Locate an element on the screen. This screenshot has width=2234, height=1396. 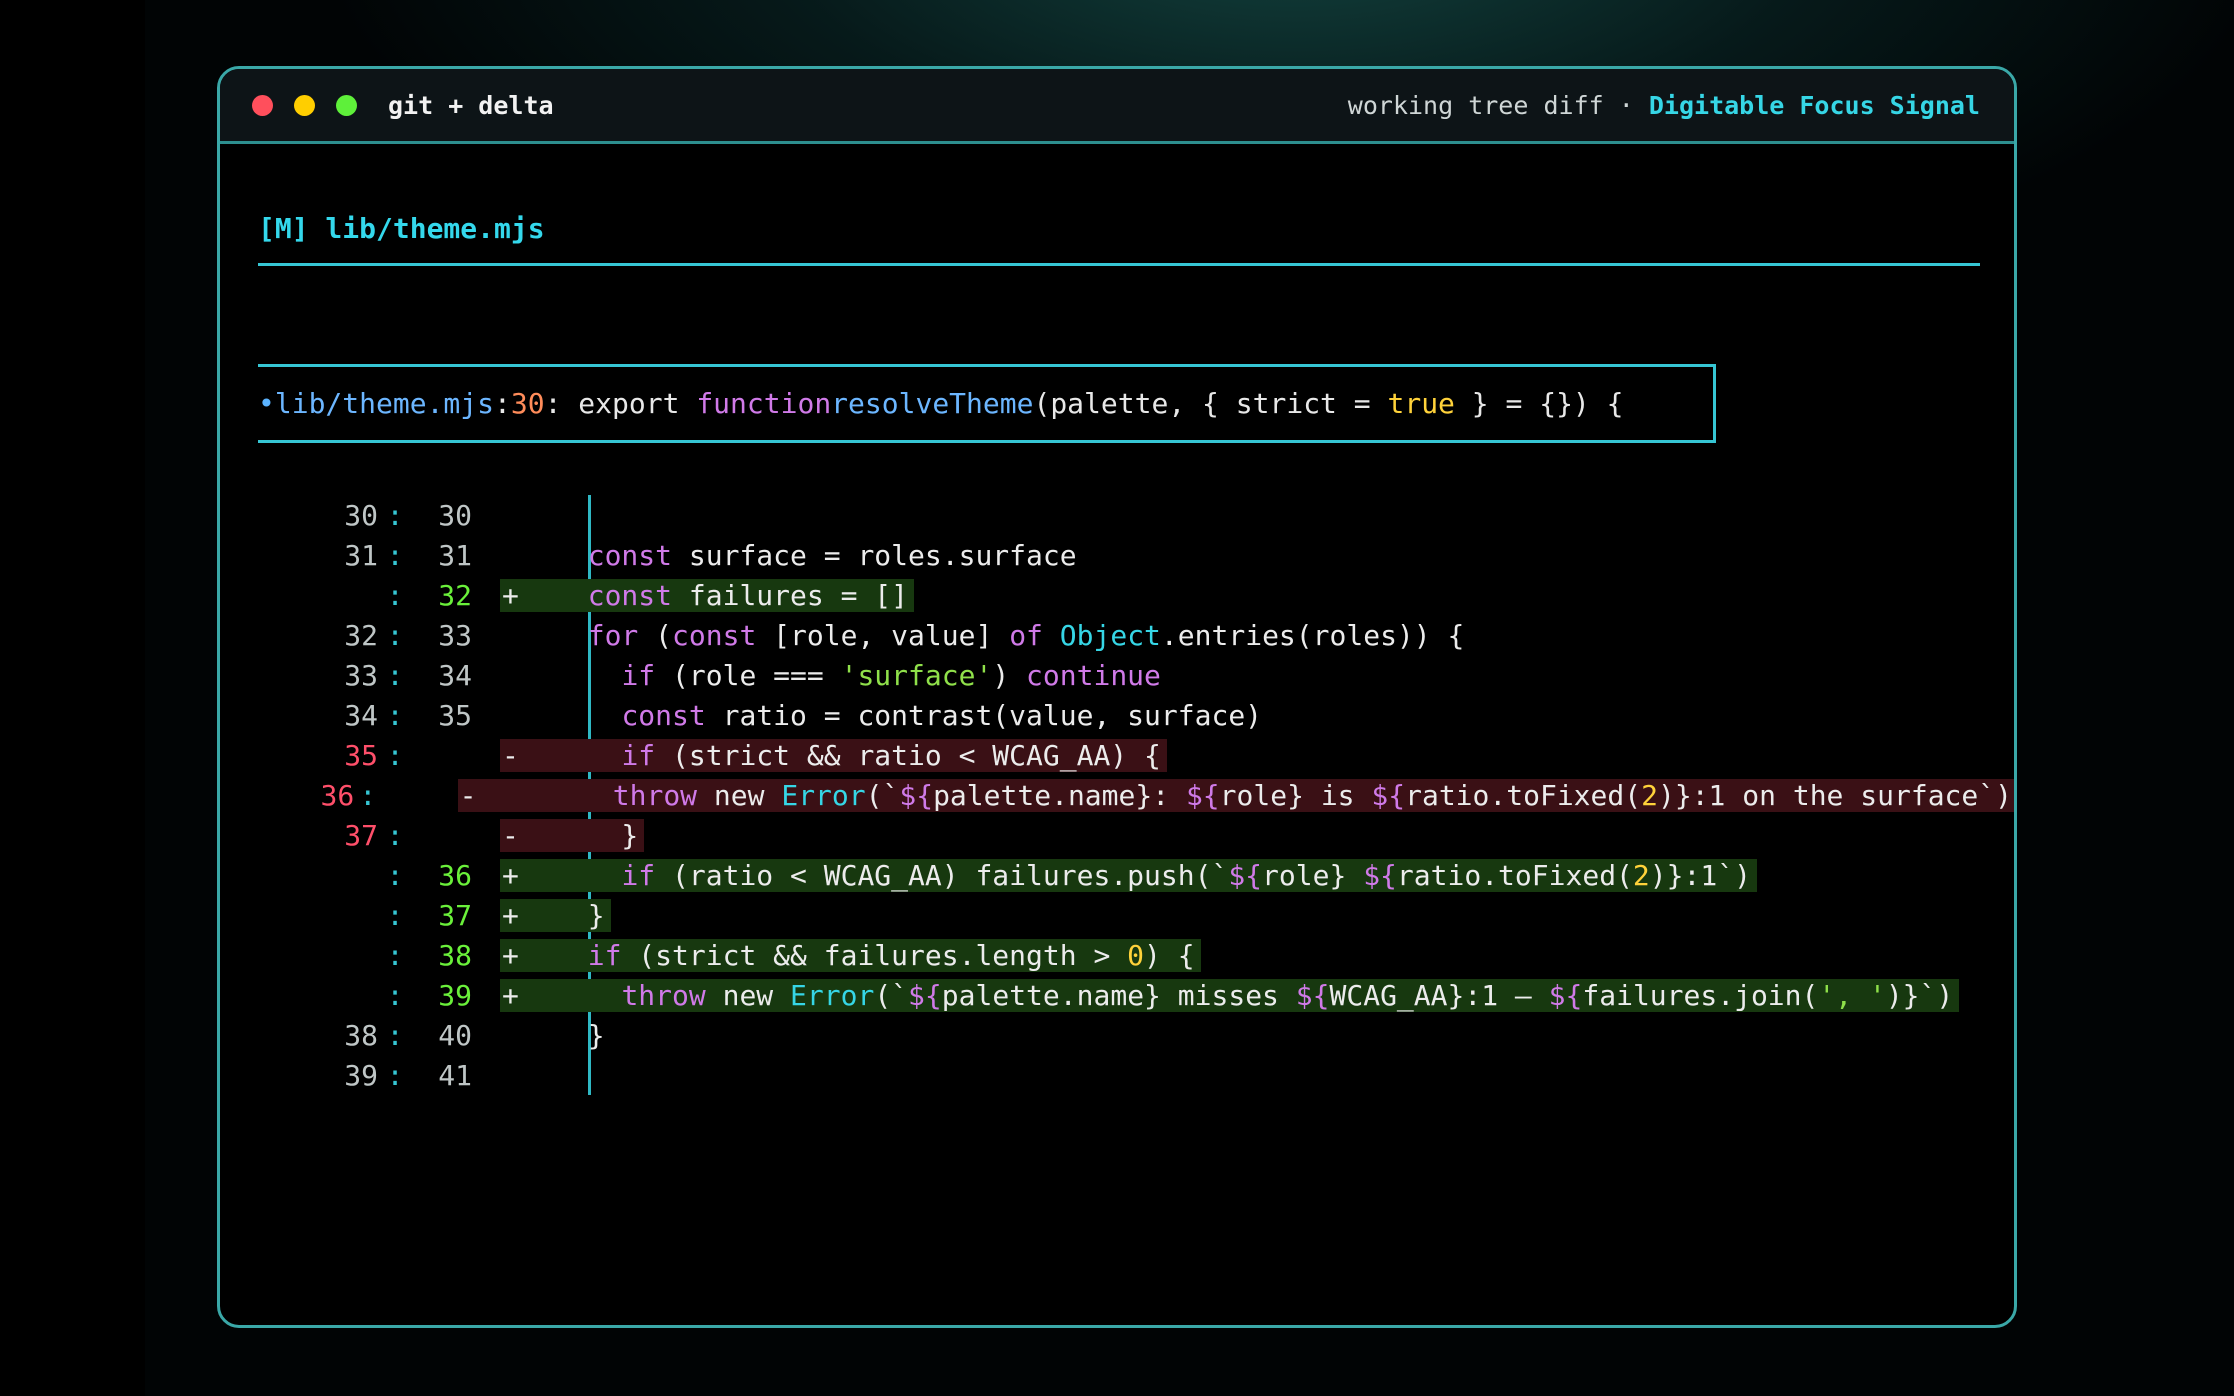
context-code: } is located at coordinates (579, 1035).